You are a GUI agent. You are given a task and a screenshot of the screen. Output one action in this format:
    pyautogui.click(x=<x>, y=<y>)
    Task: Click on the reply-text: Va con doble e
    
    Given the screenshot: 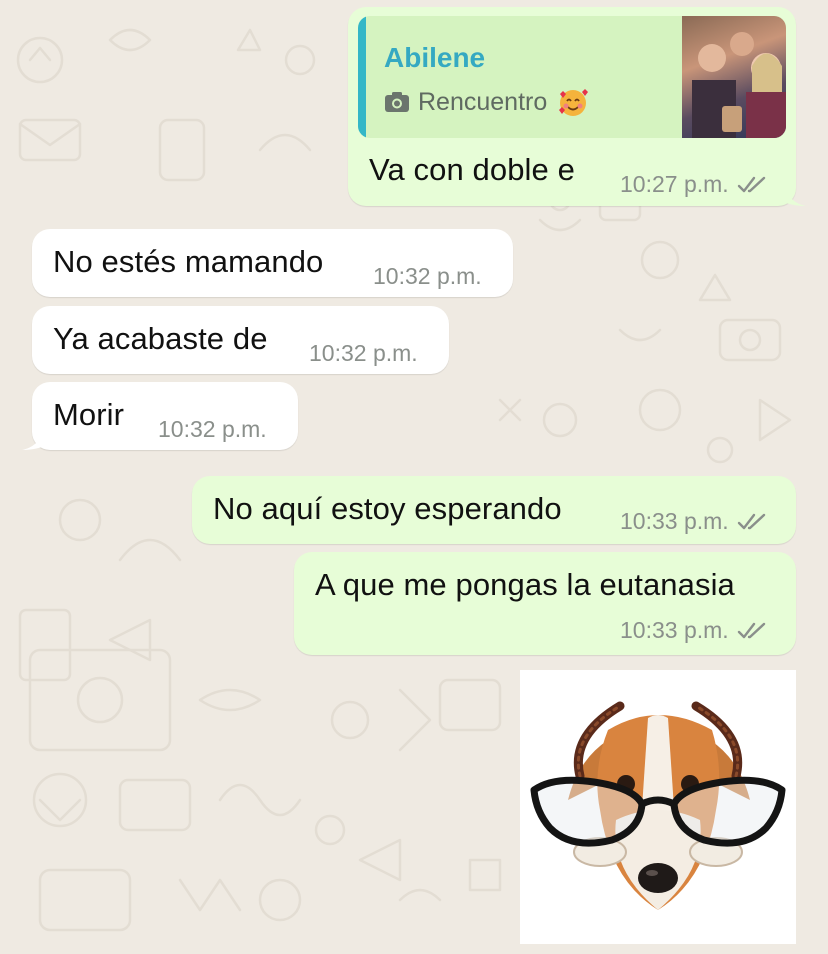 What is the action you would take?
    pyautogui.click(x=472, y=169)
    